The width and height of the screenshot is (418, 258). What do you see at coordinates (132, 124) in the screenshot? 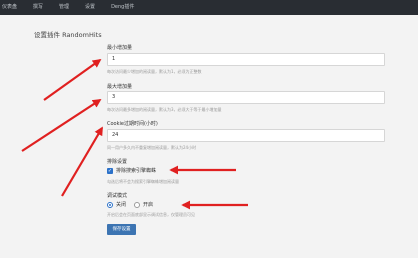
I see `cookie-expire-label: Cookie过期时间(小时)` at bounding box center [132, 124].